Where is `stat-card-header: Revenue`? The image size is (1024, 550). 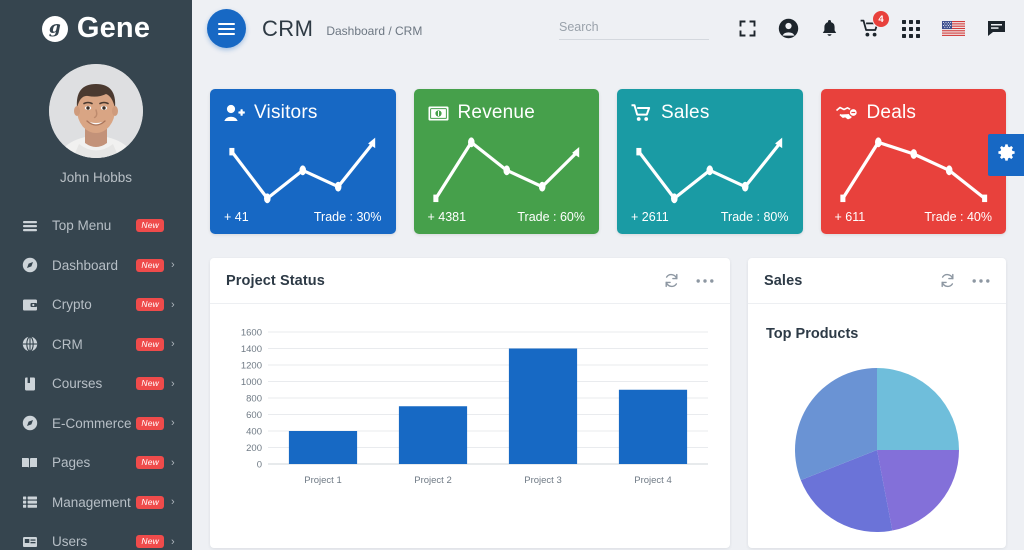
stat-card-header: Revenue is located at coordinates (507, 113).